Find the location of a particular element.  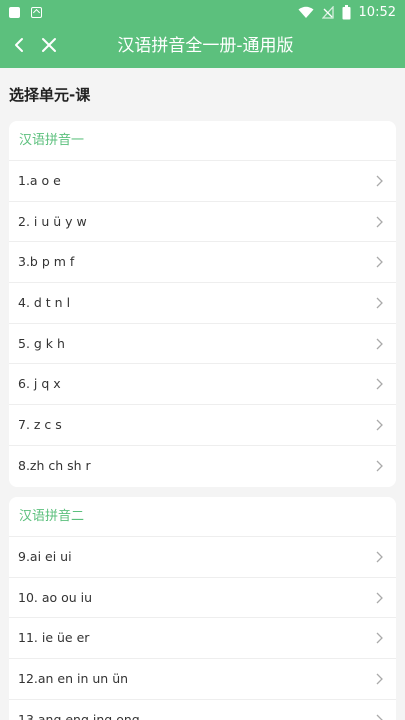

section-label: 选择单元-课 is located at coordinates (50, 95).